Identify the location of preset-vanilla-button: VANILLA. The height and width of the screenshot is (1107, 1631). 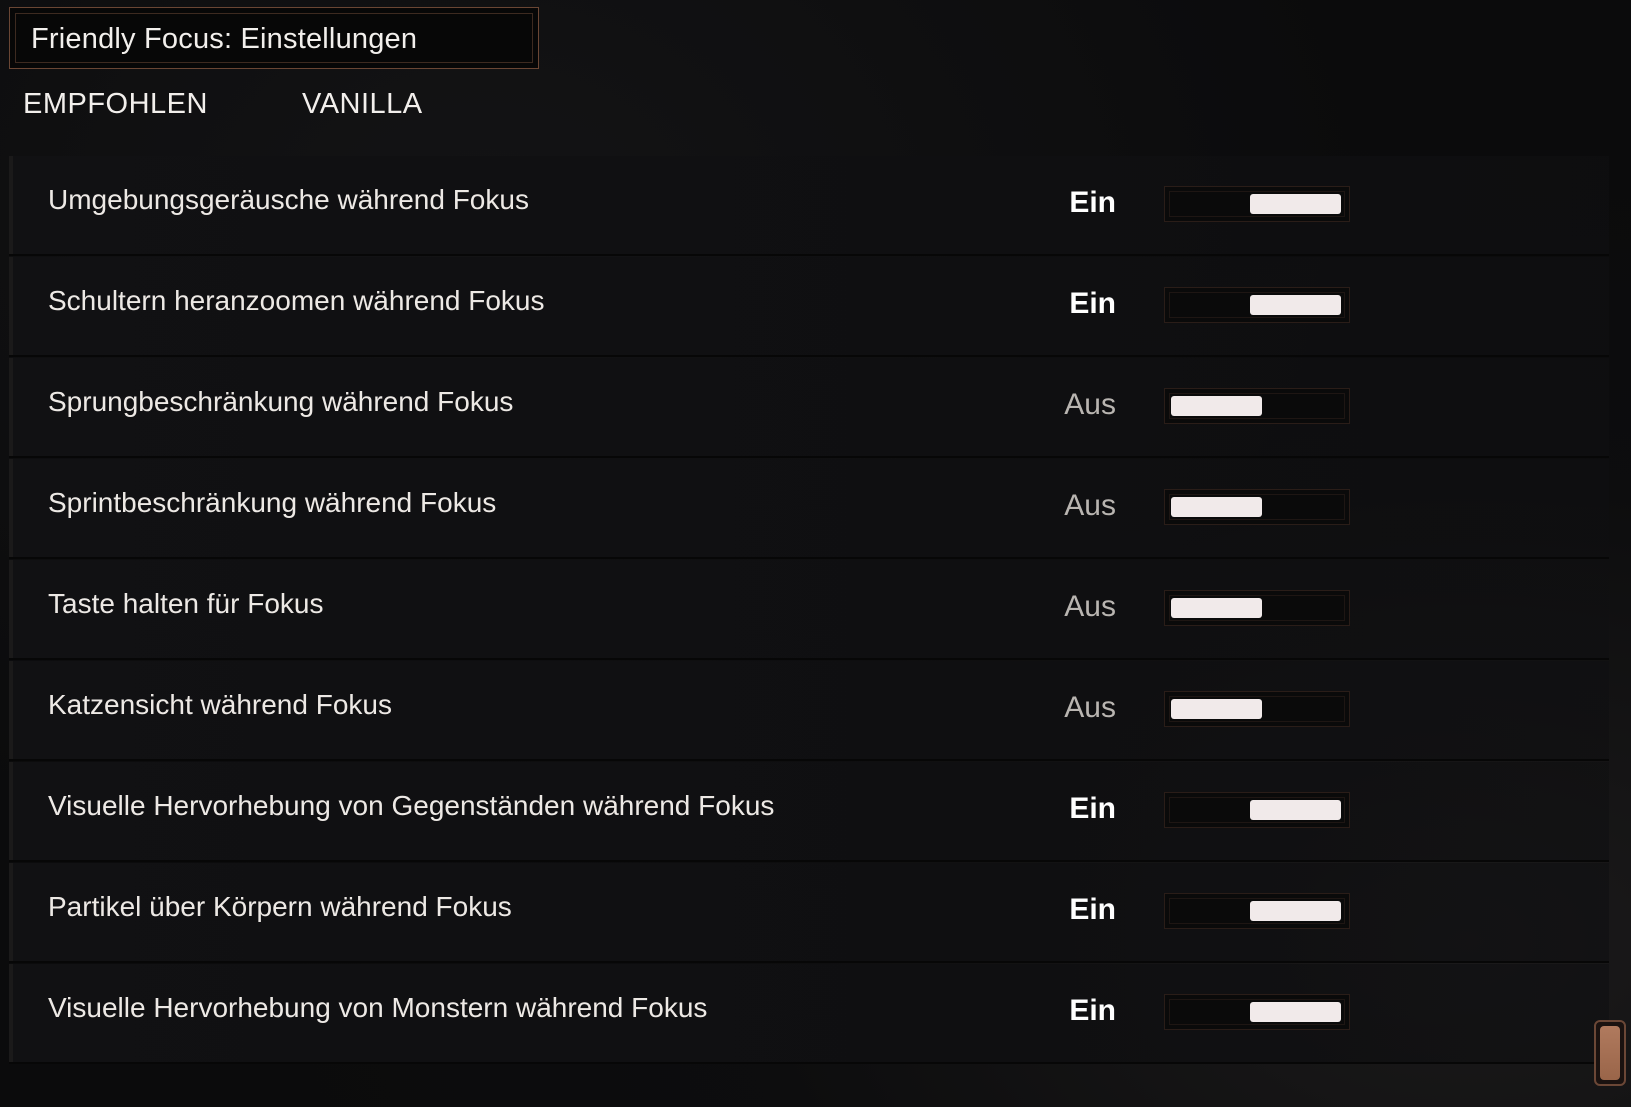
(362, 104).